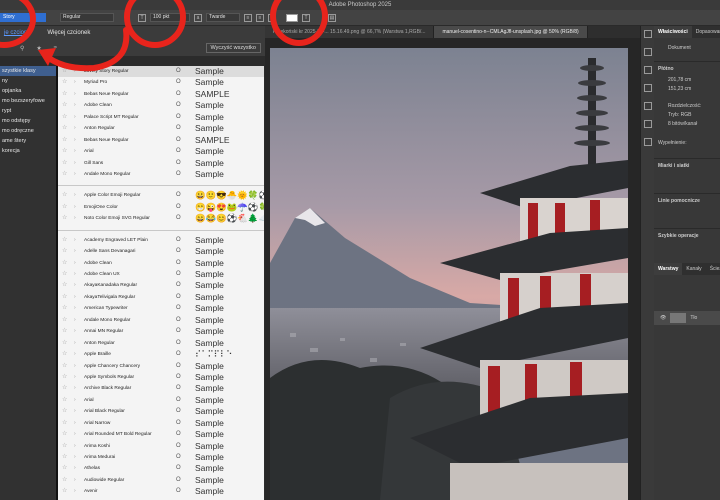 The image size is (720, 500). Describe the element at coordinates (332, 17) in the screenshot. I see `character-panel-icon: ▤` at that location.